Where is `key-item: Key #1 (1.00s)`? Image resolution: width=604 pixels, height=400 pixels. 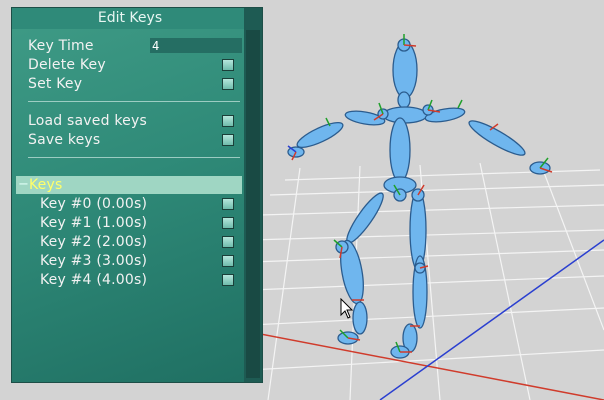 key-item: Key #1 (1.00s) is located at coordinates (128, 223).